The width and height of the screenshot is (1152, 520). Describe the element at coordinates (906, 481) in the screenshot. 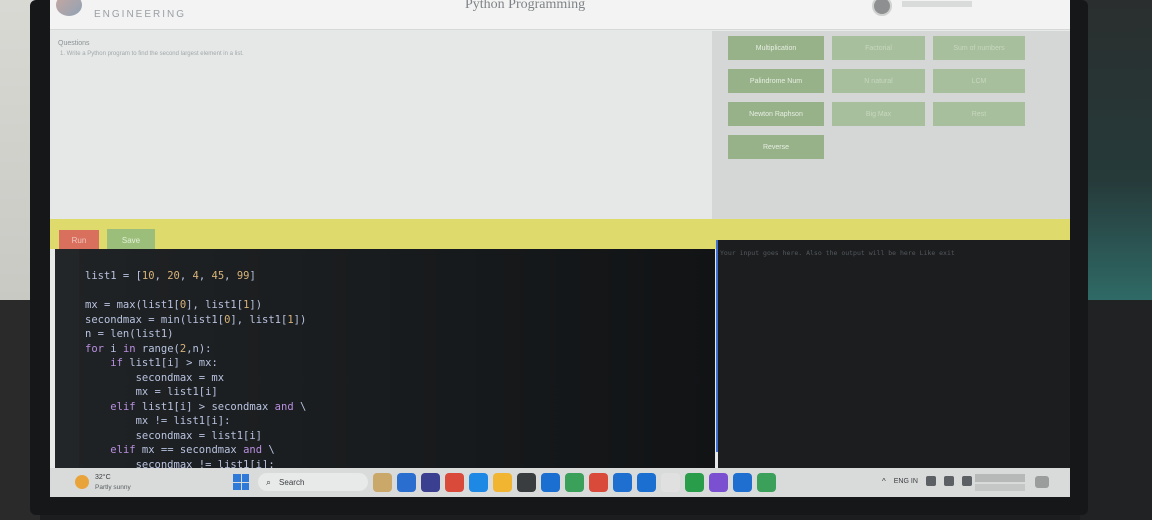

I see `language-indicator: ENG IN` at that location.